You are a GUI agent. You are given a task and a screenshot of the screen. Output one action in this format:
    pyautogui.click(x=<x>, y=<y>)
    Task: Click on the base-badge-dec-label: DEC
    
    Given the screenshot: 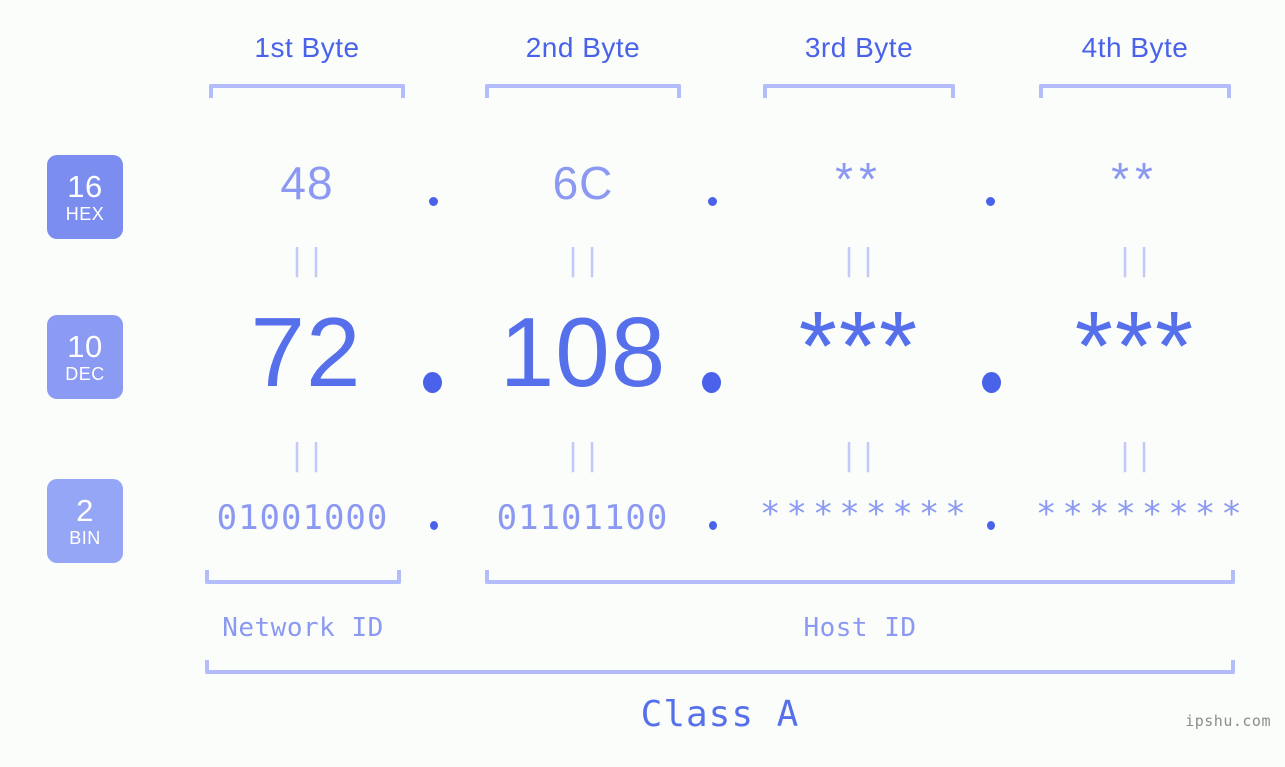 What is the action you would take?
    pyautogui.click(x=85, y=374)
    